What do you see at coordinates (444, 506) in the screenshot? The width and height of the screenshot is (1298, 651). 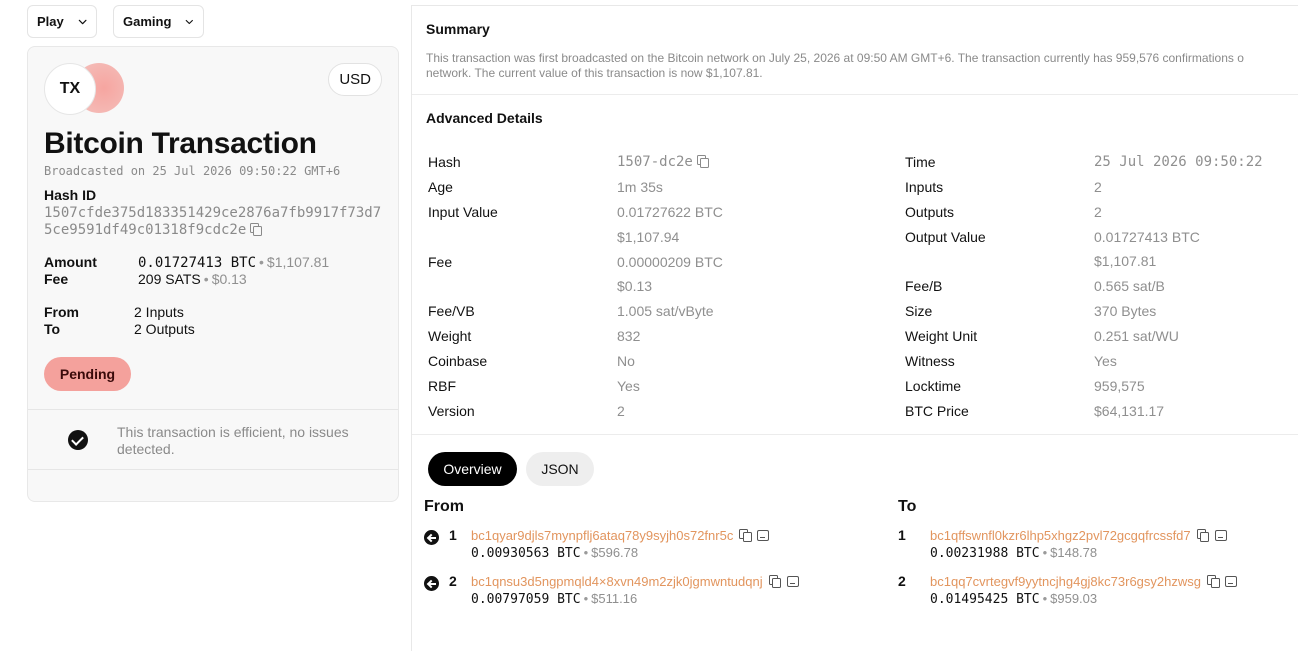 I see `from-title: From` at bounding box center [444, 506].